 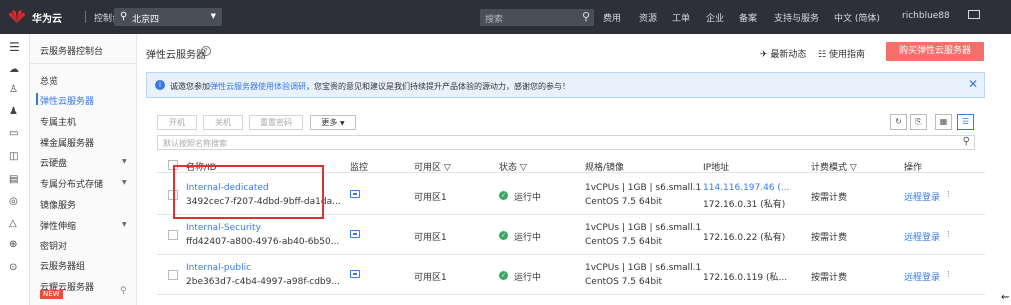 I want to click on nav-link-billing: 费用, so click(x=612, y=17).